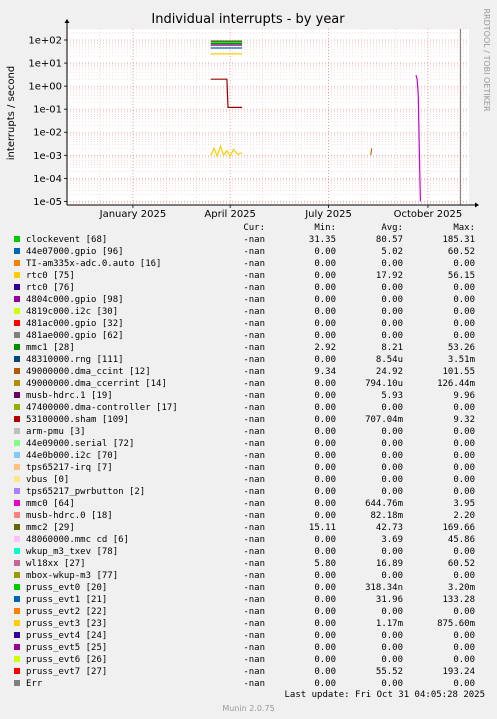  What do you see at coordinates (328, 214) in the screenshot?
I see `x-tick-label: July 2025` at bounding box center [328, 214].